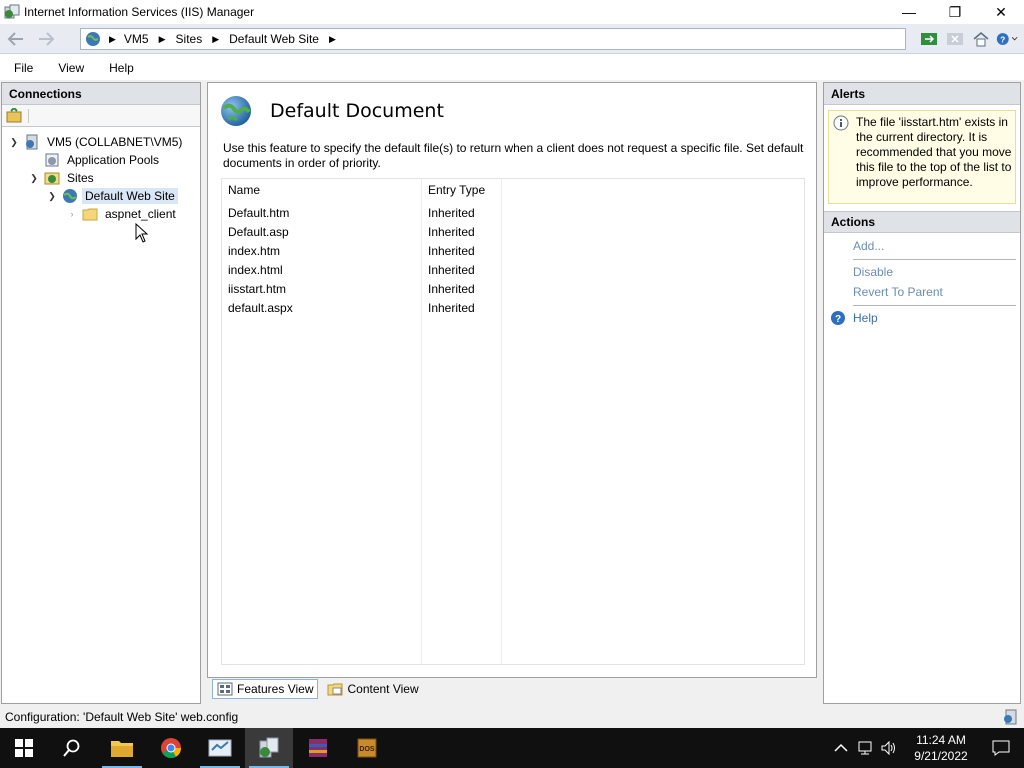 This screenshot has width=1024, height=768. I want to click on windows-logo-icon, so click(24, 748).